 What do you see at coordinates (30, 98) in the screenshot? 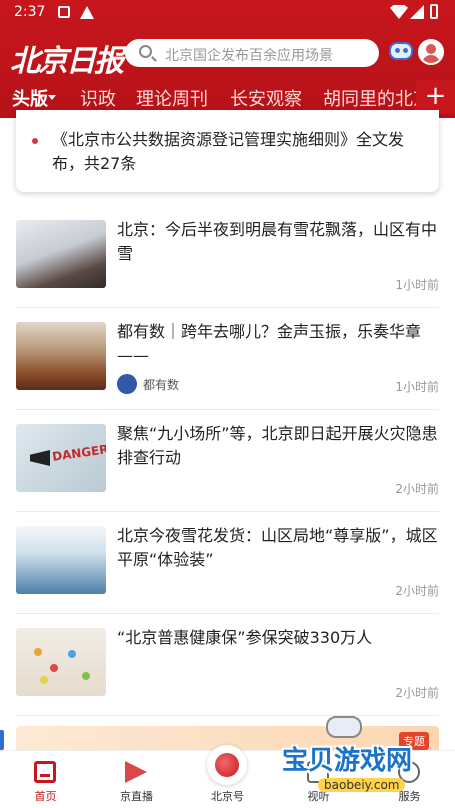
I see `tab-toutiao: 头版` at bounding box center [30, 98].